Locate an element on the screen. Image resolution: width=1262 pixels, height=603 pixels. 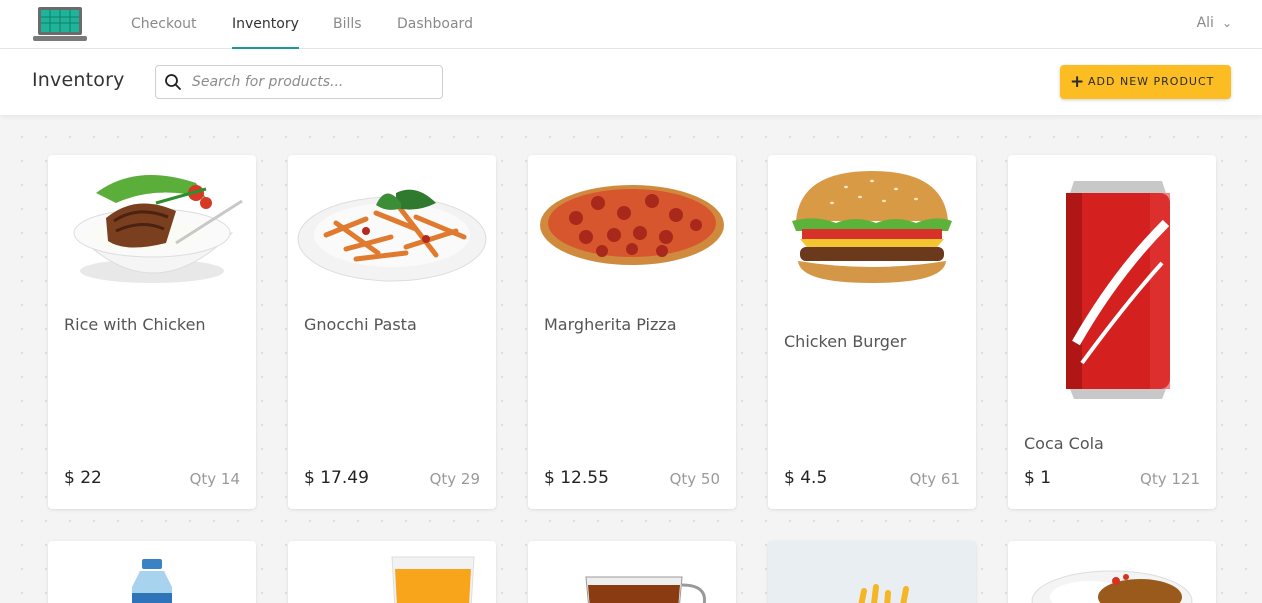
product-name: Gnocchi Pasta is located at coordinates (360, 324).